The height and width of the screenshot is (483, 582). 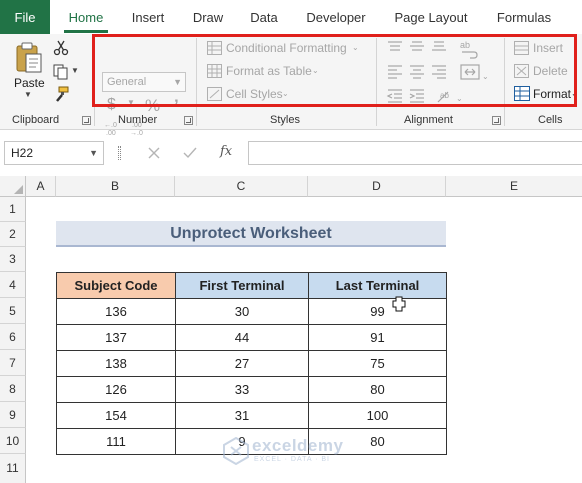 What do you see at coordinates (13, 468) in the screenshot?
I see `row-header-11: 11` at bounding box center [13, 468].